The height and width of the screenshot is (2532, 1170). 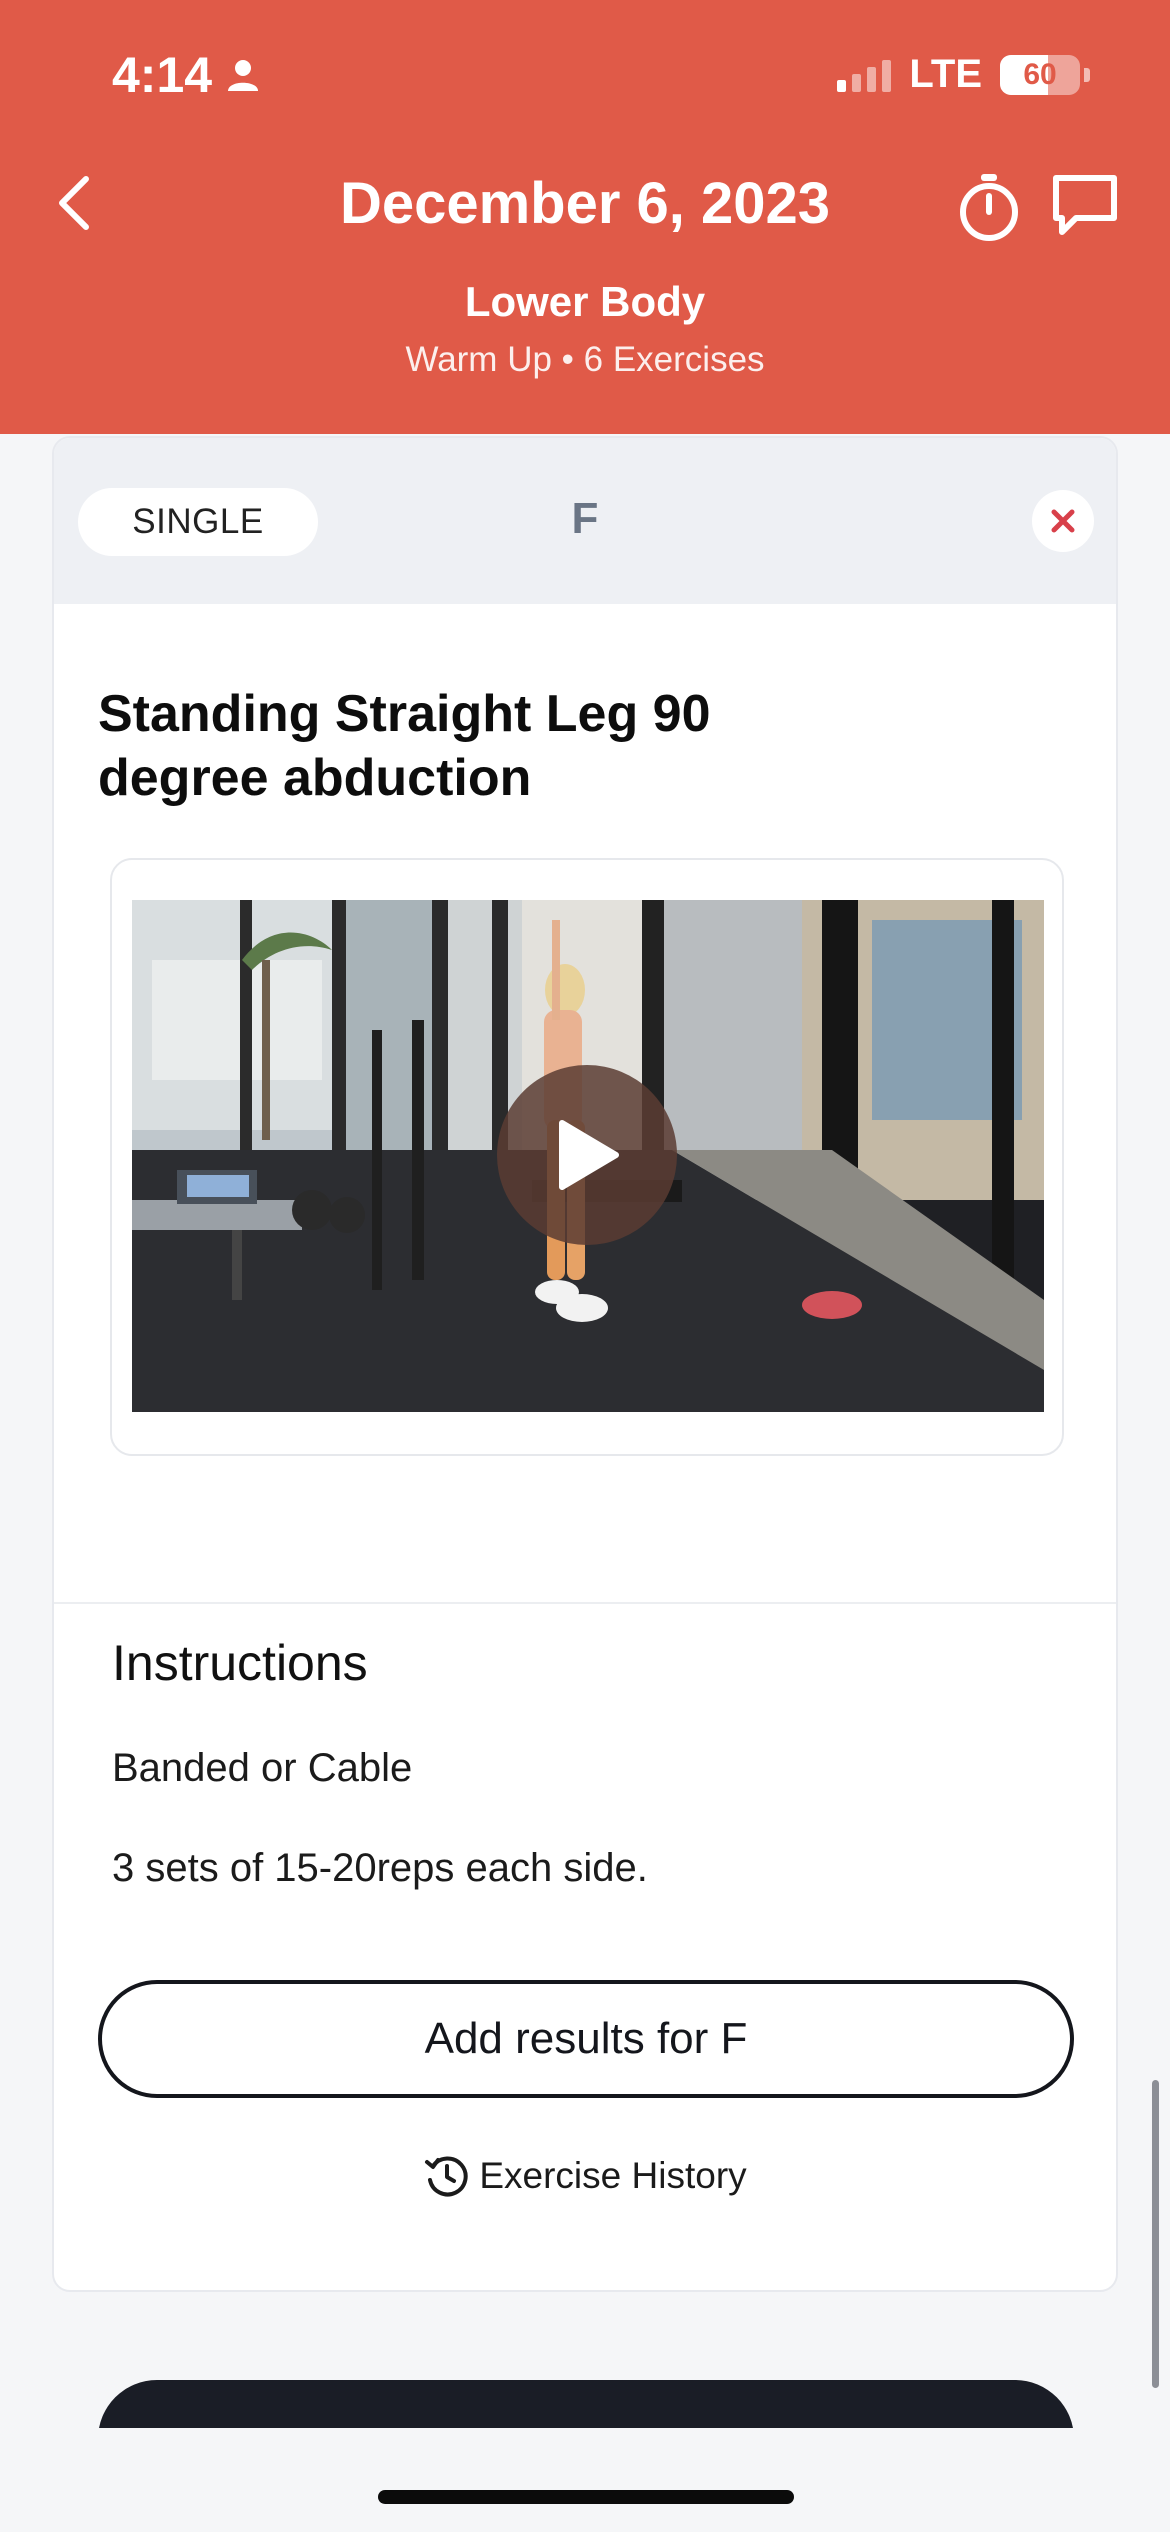 I want to click on stopwatch-icon, so click(x=989, y=207).